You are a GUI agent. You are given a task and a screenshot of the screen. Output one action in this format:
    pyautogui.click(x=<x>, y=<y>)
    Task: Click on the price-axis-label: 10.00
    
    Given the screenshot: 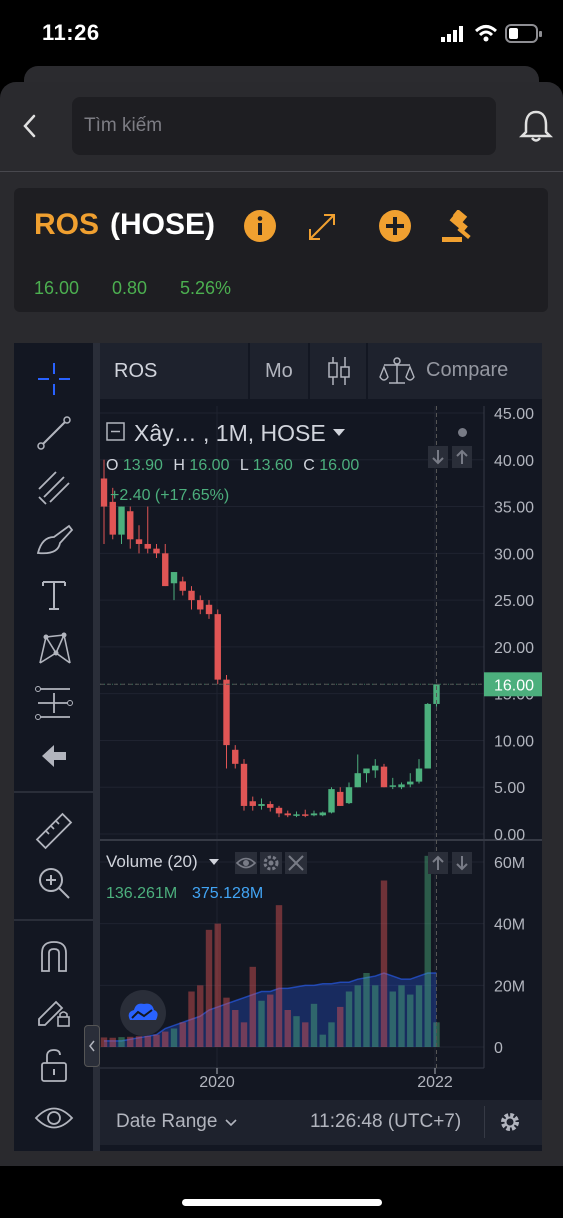 What is the action you would take?
    pyautogui.click(x=514, y=741)
    